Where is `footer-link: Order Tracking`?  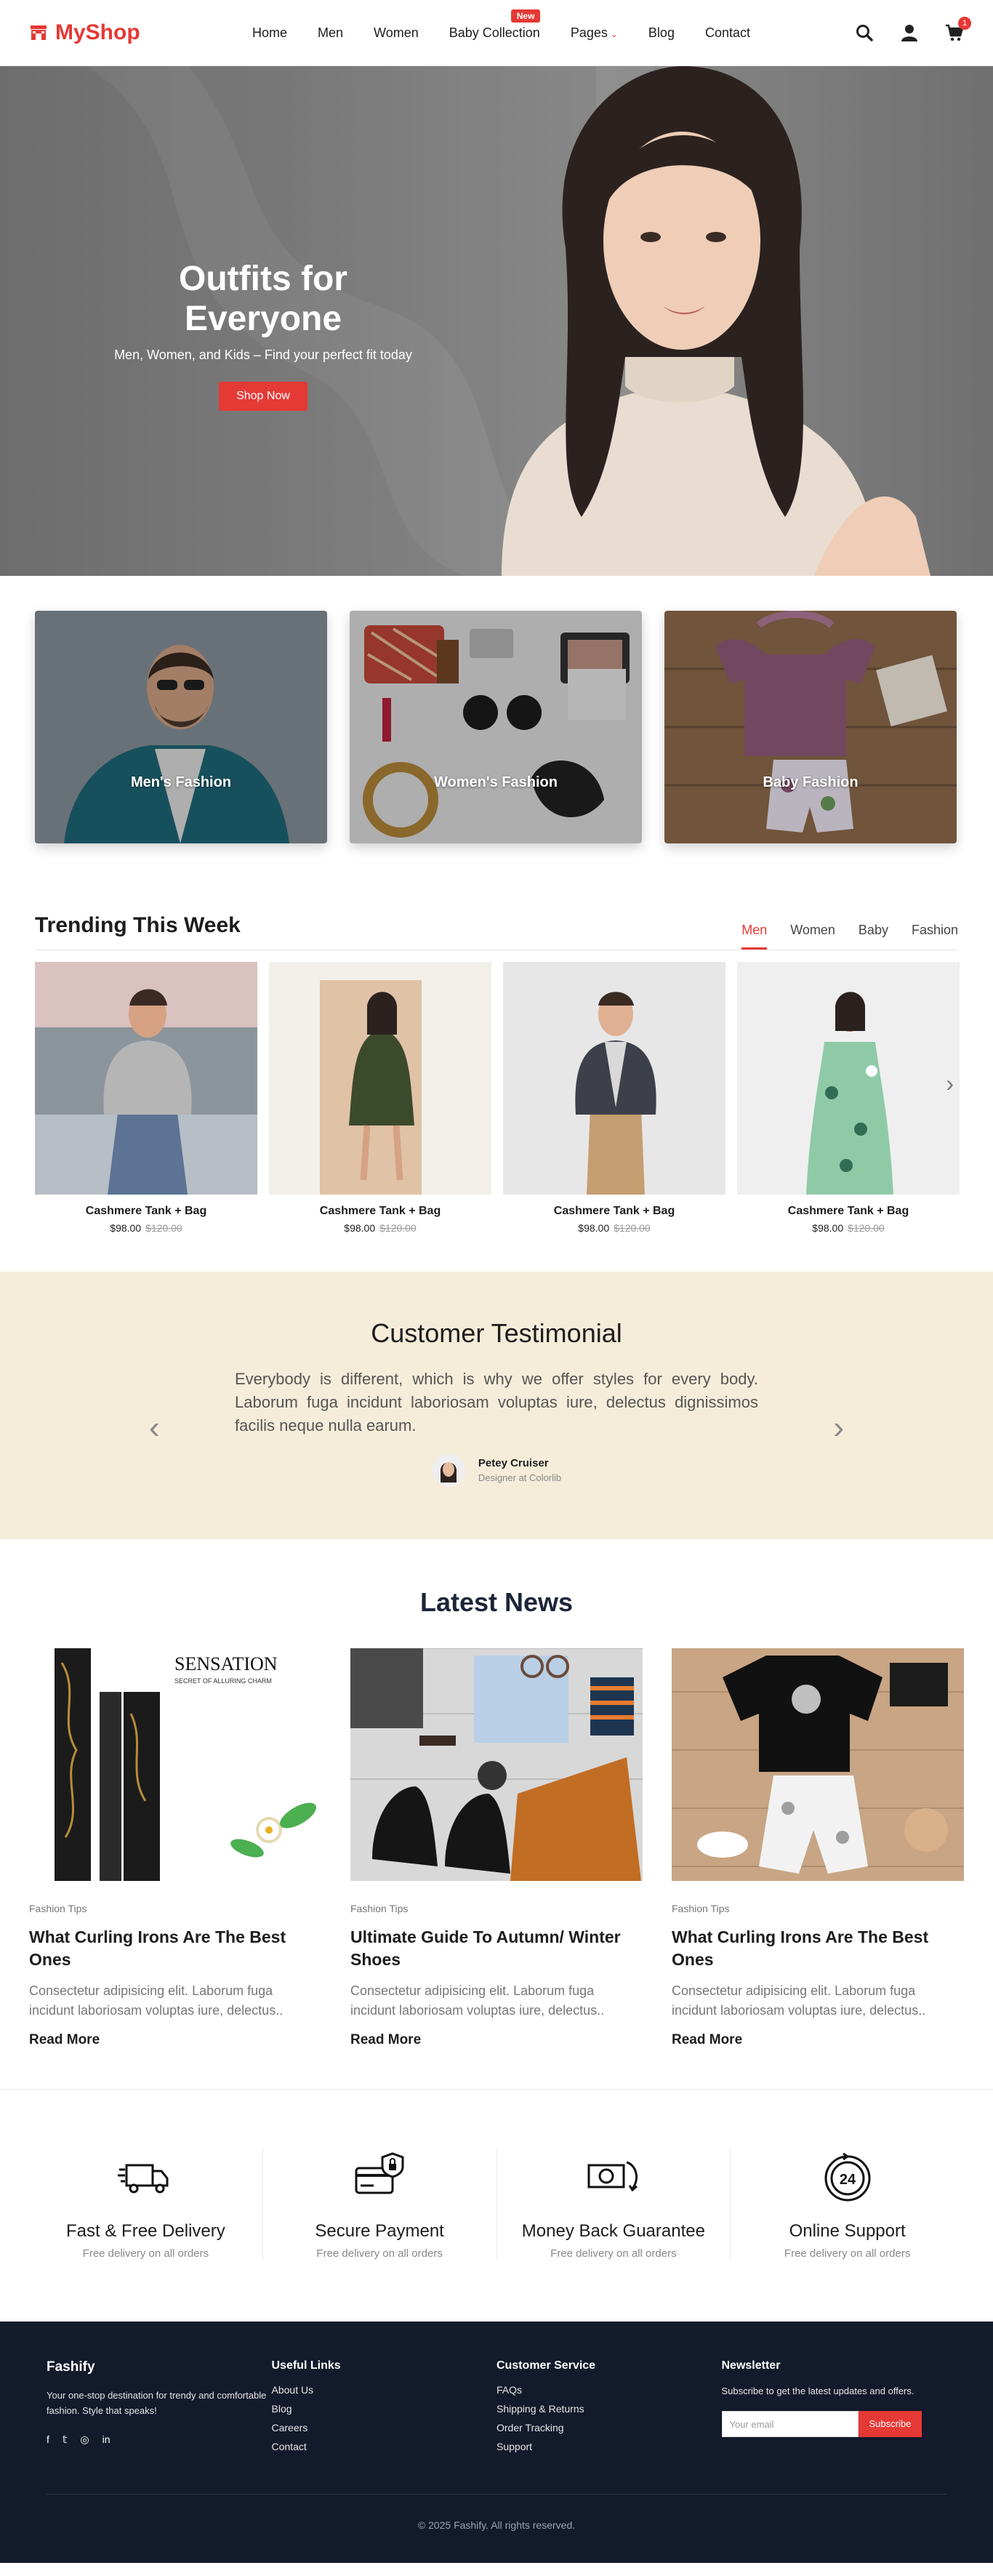 footer-link: Order Tracking is located at coordinates (609, 2427).